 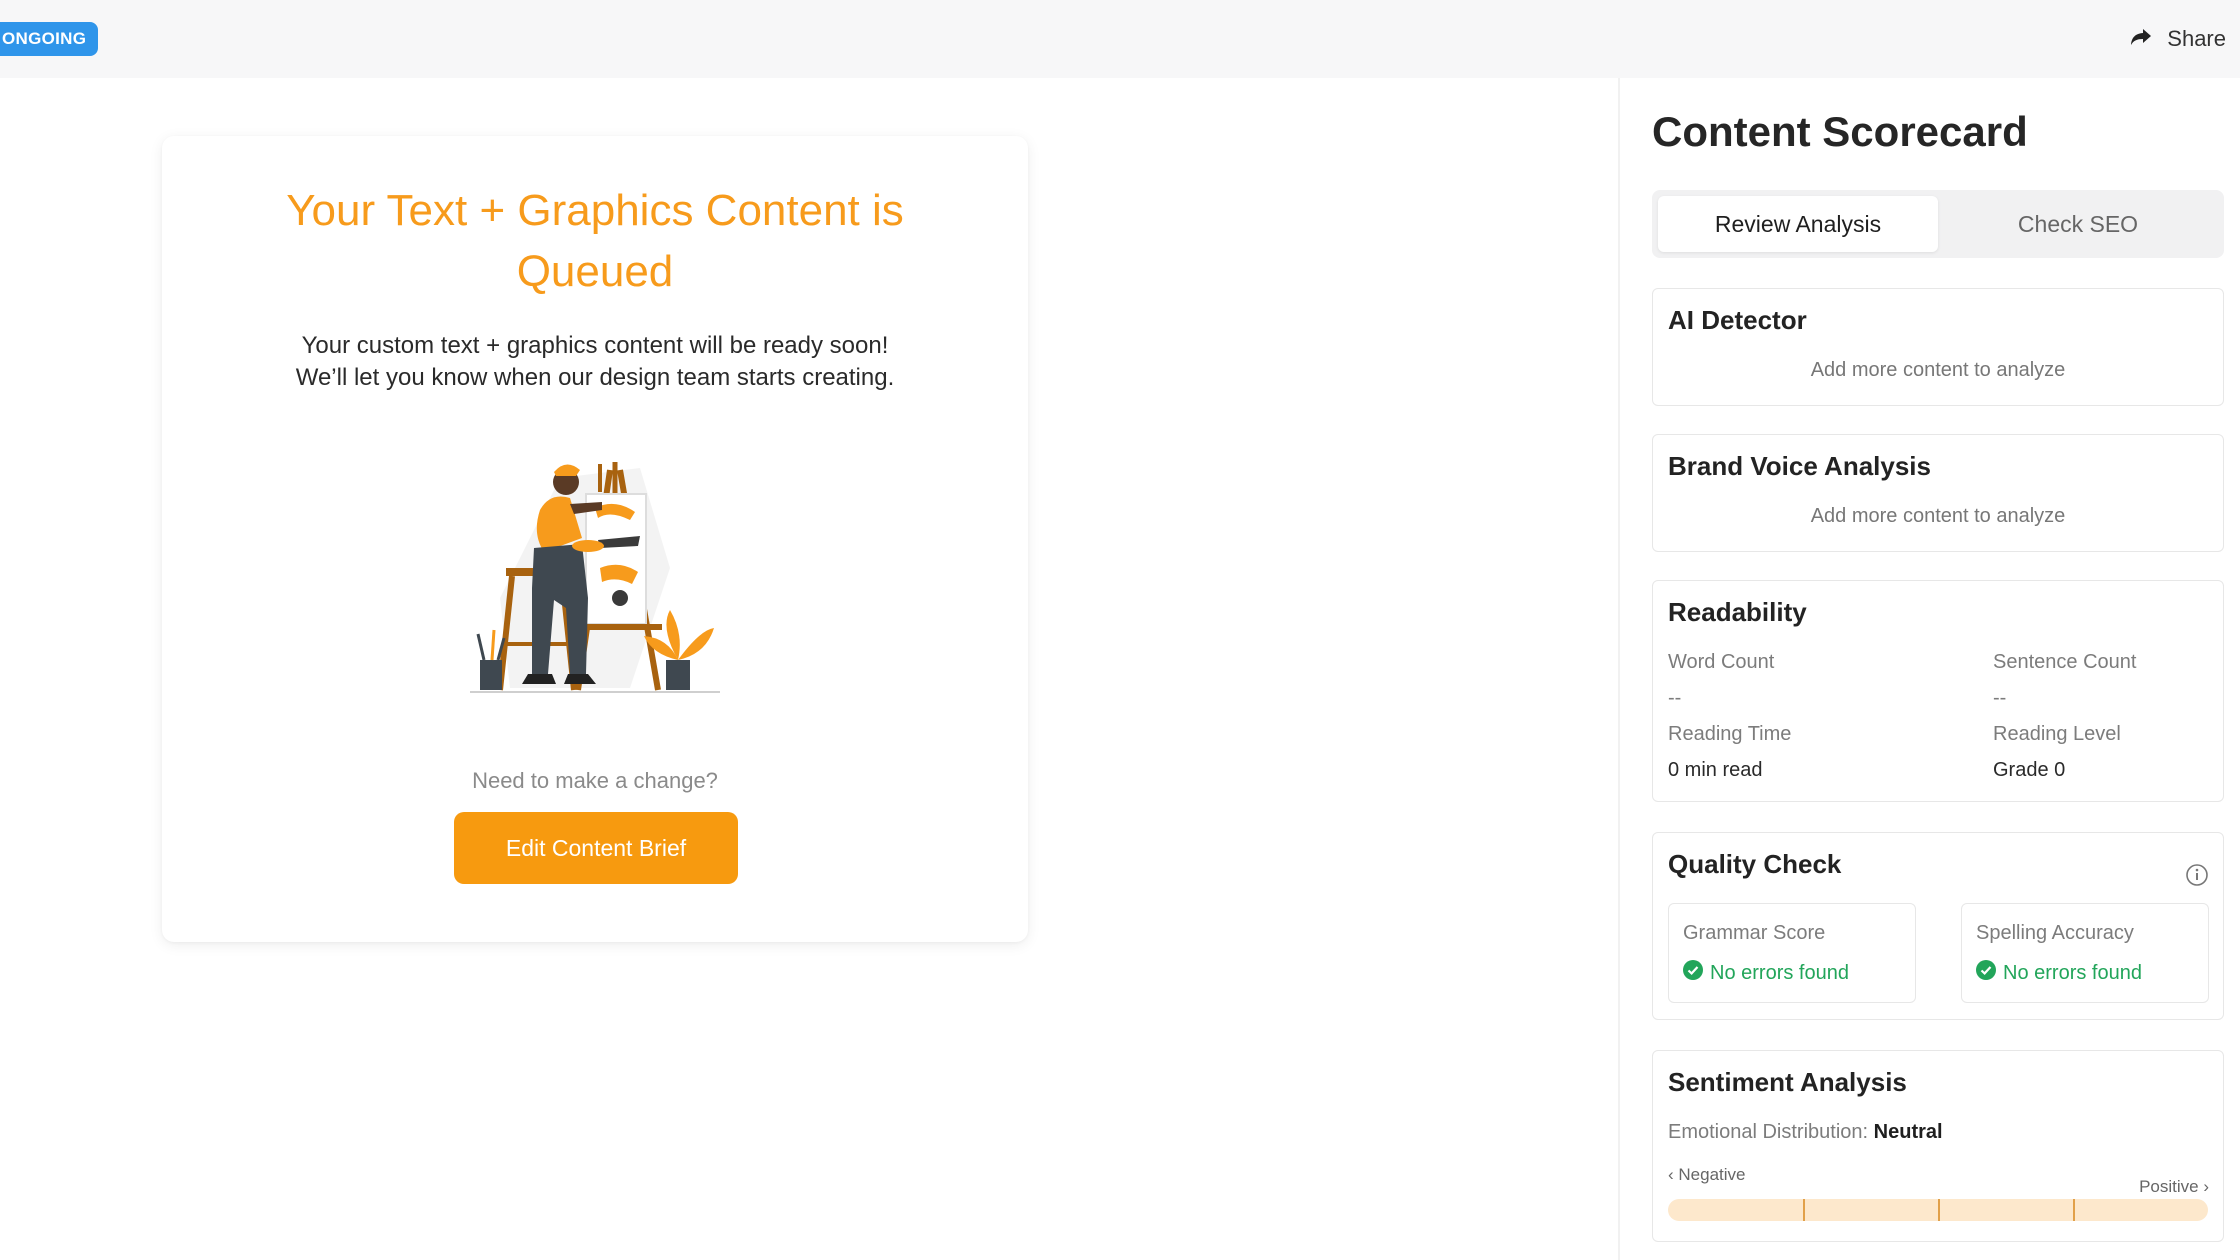 I want to click on info-icon, so click(x=2197, y=875).